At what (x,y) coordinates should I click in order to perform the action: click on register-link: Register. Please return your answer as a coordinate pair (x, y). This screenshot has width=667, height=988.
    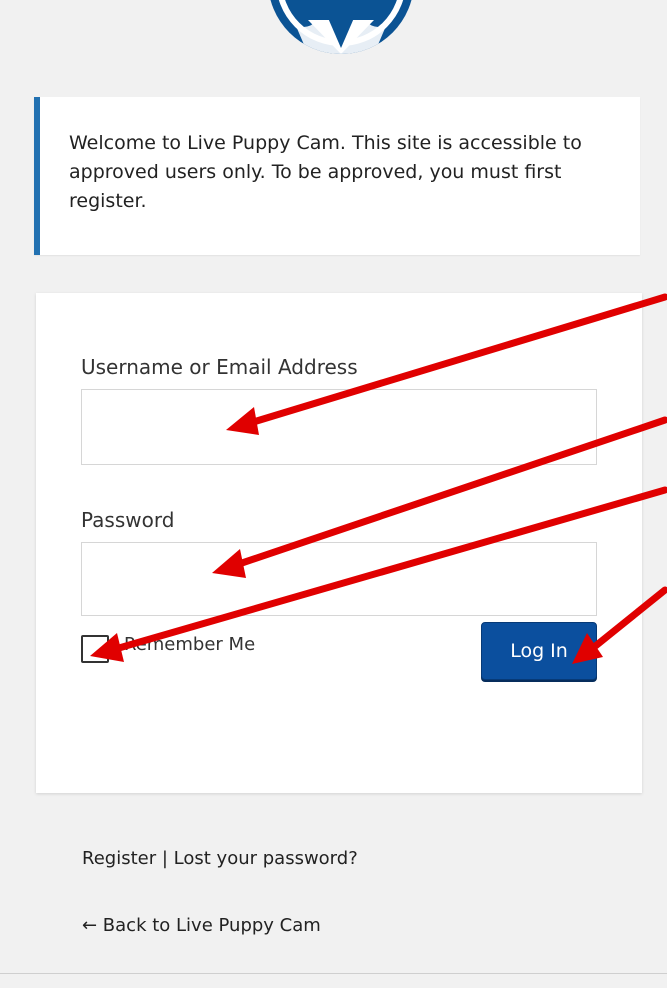
    Looking at the image, I should click on (119, 858).